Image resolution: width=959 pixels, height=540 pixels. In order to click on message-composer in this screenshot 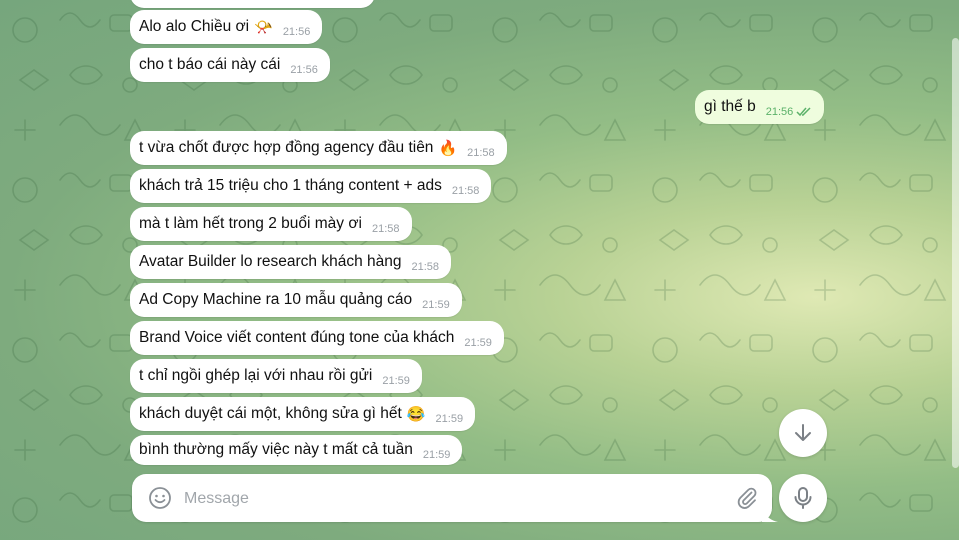, I will do `click(452, 498)`.